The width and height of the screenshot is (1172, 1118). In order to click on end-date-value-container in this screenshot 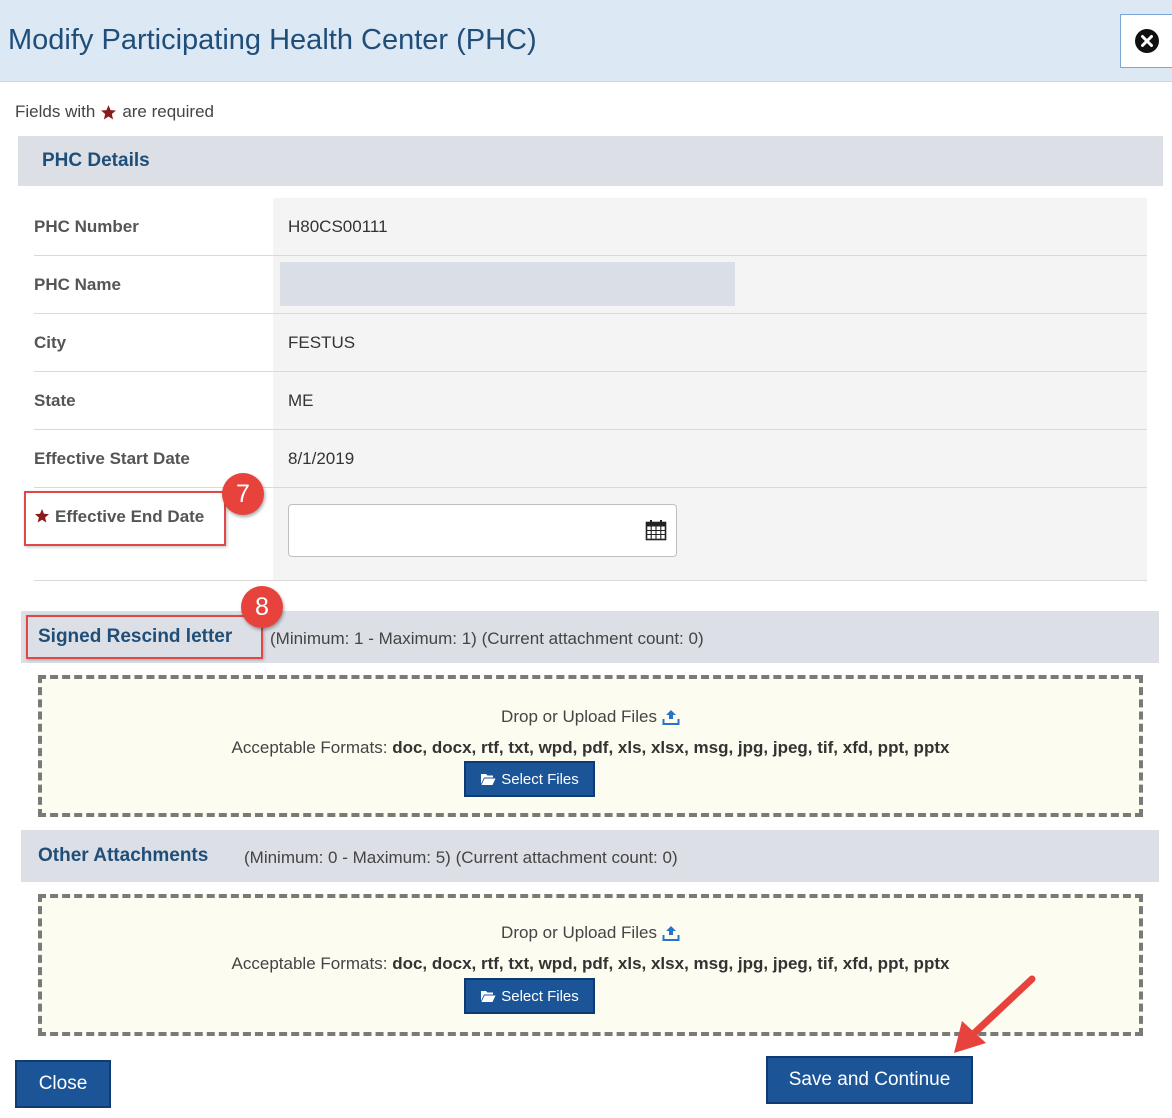, I will do `click(710, 534)`.